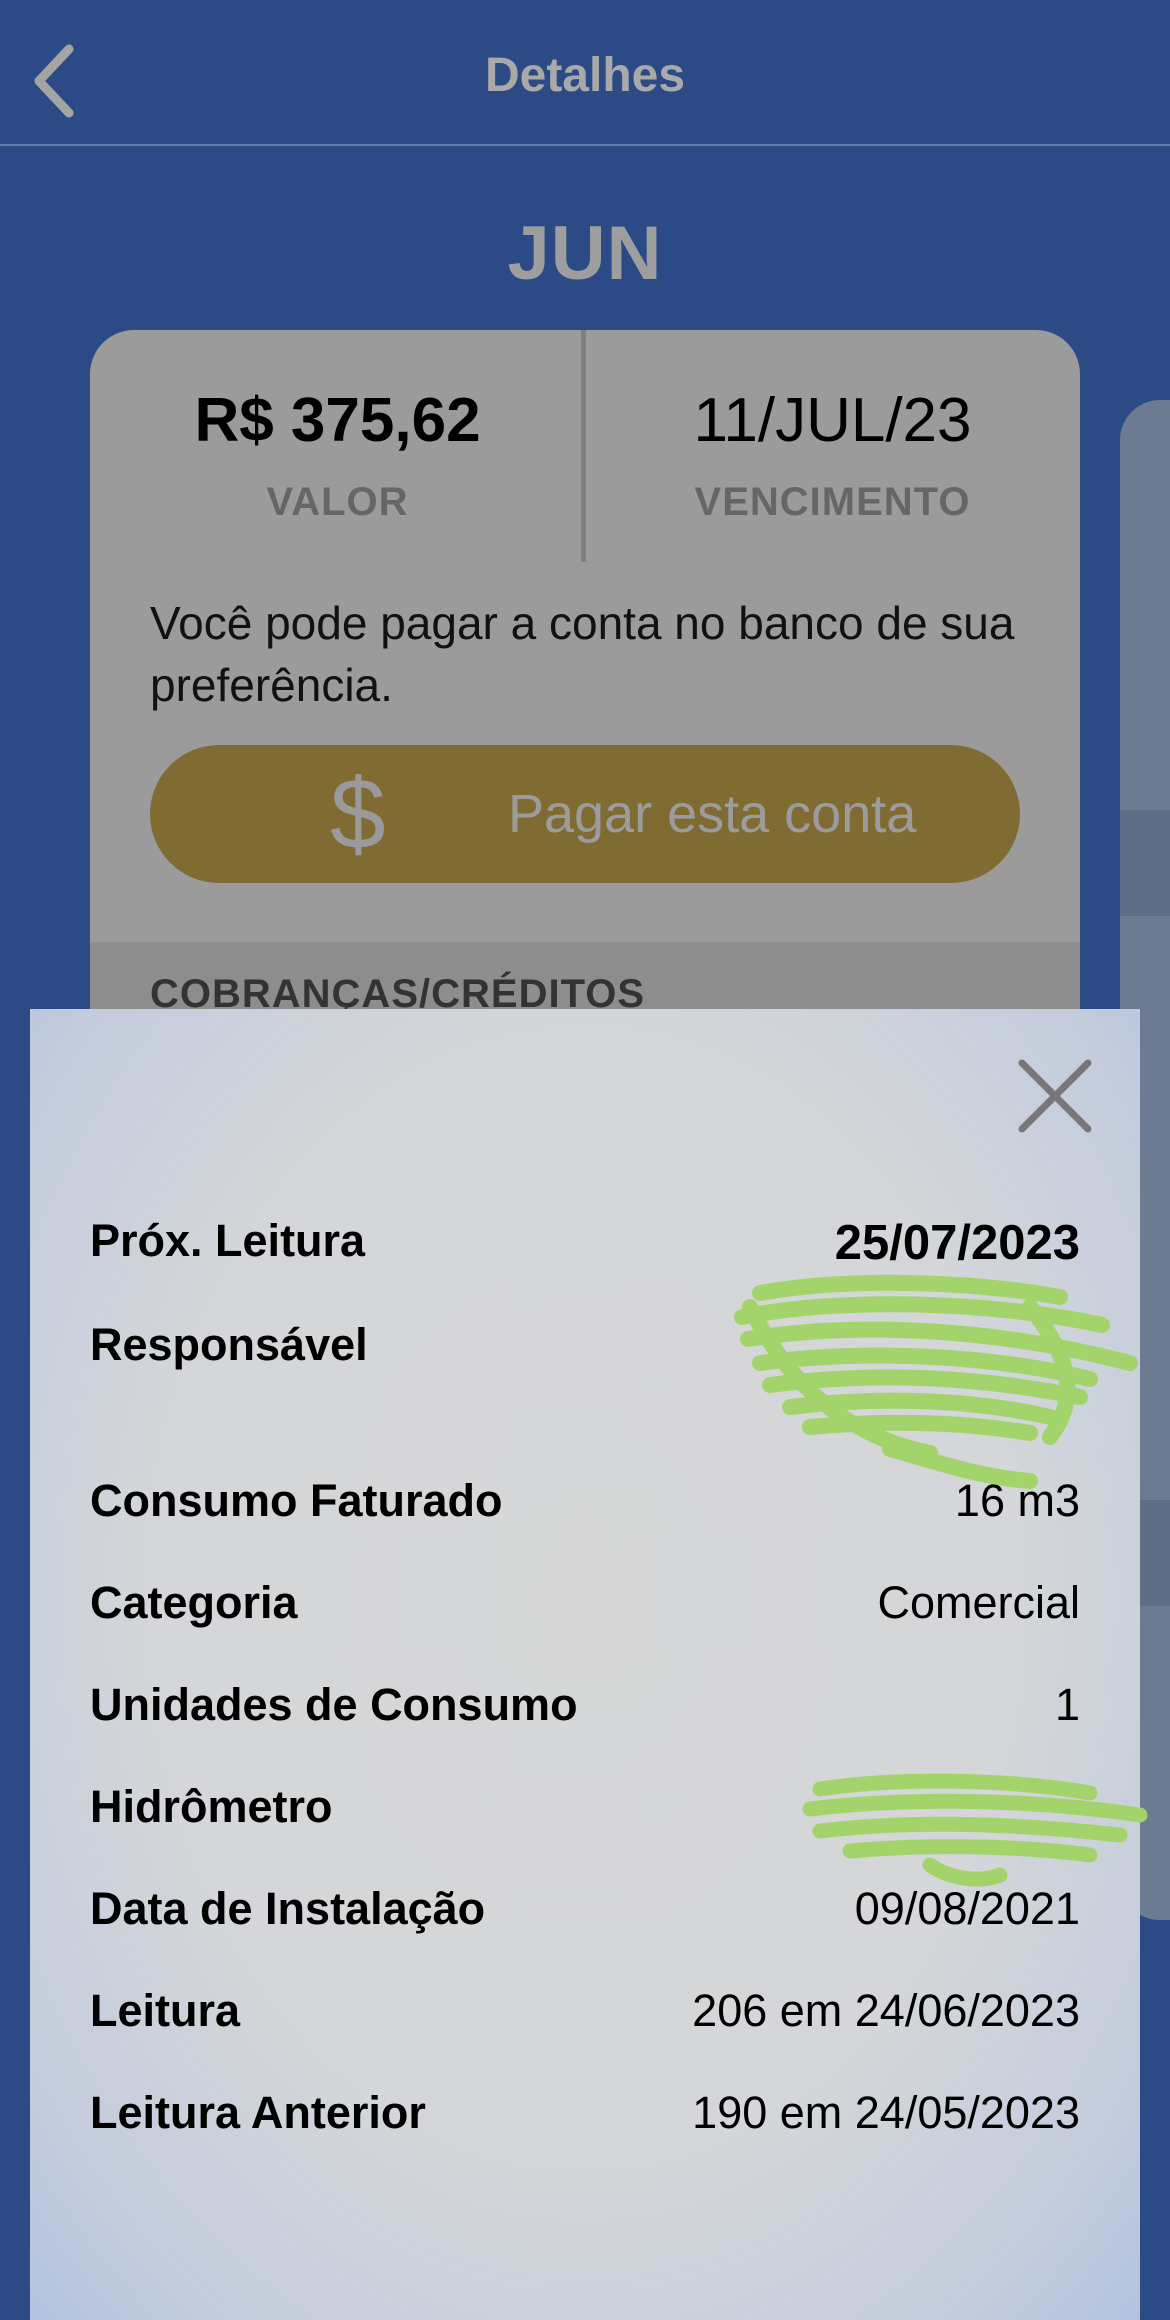 This screenshot has width=1170, height=2320. I want to click on navigation-header: Detalhes, so click(585, 73).